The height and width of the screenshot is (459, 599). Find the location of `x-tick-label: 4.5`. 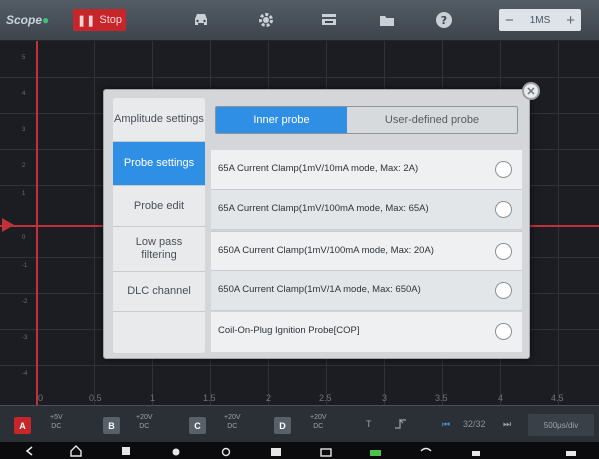

x-tick-label: 4.5 is located at coordinates (557, 398).